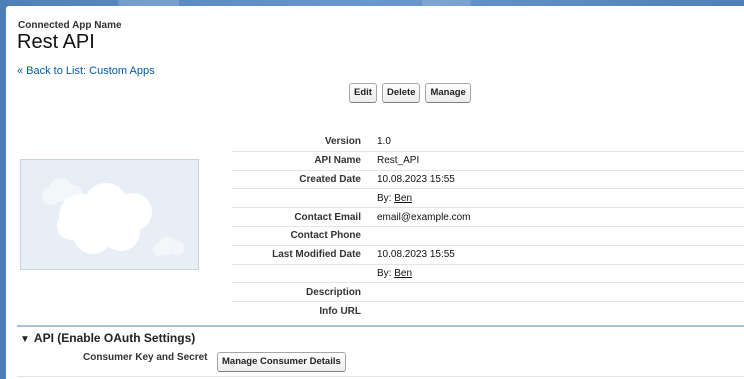  I want to click on detail-row-contact-phone: Contact Phone, so click(488, 236).